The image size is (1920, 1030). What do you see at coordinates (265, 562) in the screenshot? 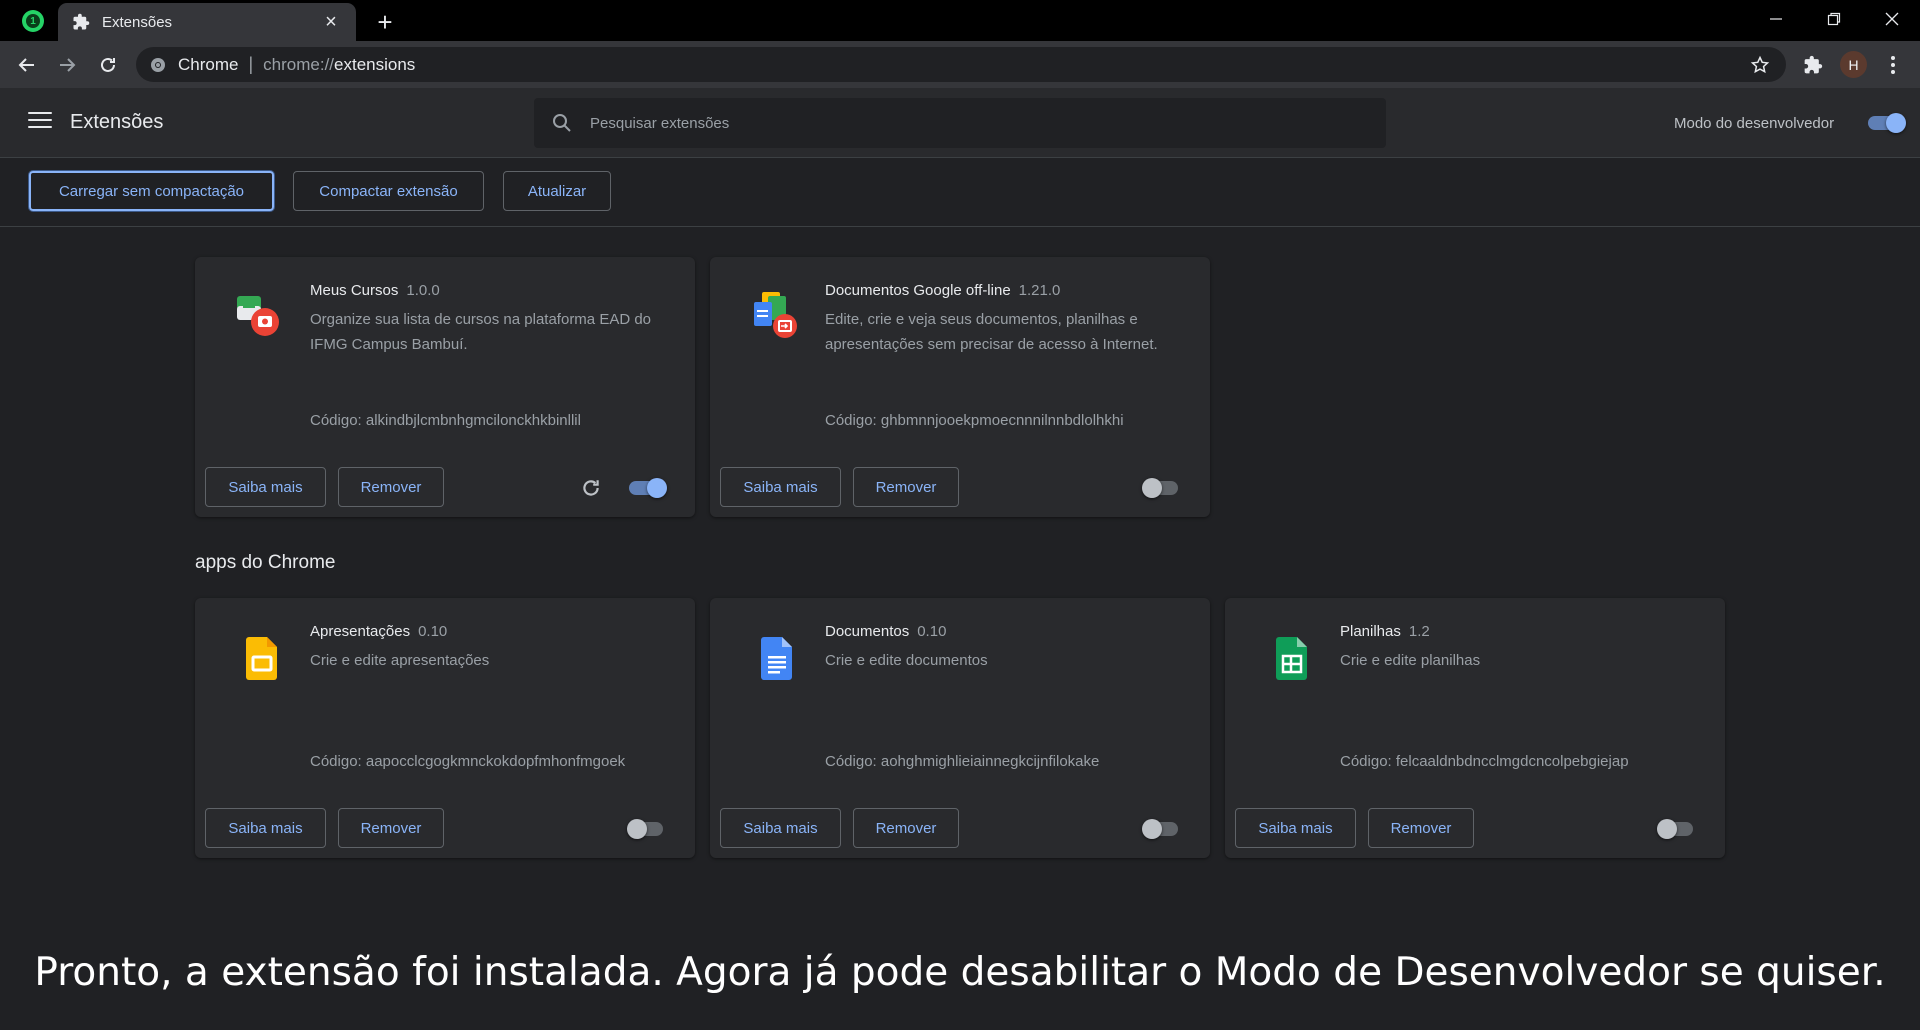
I see `apps-section-title: apps do Chrome` at bounding box center [265, 562].